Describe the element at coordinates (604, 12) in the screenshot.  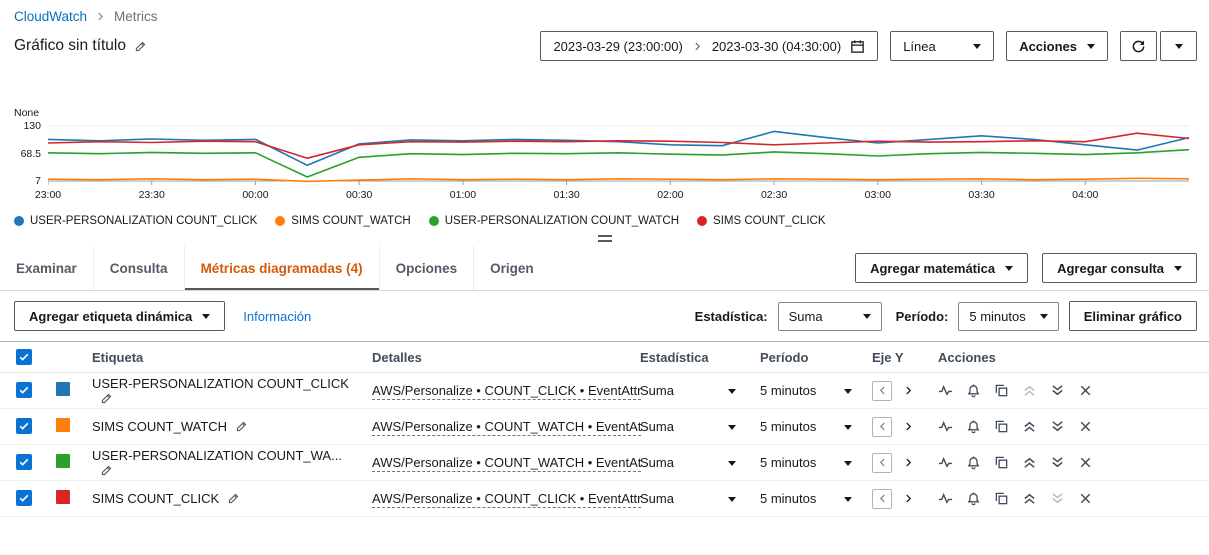
I see `breadcrumb: CloudWatch Metrics` at that location.